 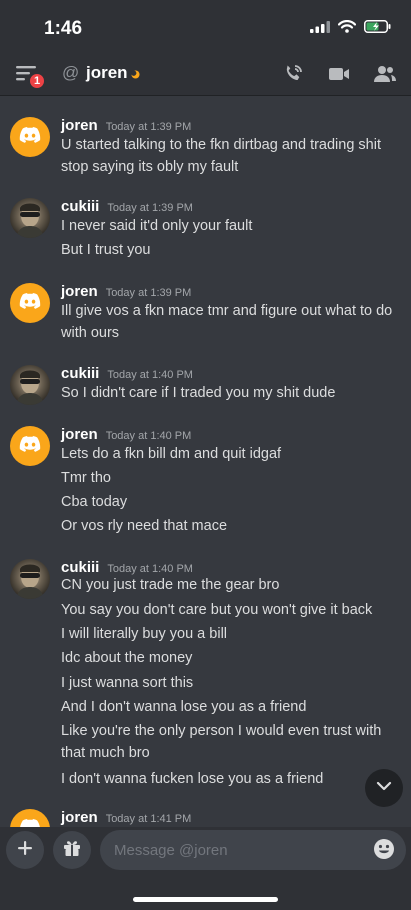 I want to click on menu-button: 1, so click(x=30, y=76).